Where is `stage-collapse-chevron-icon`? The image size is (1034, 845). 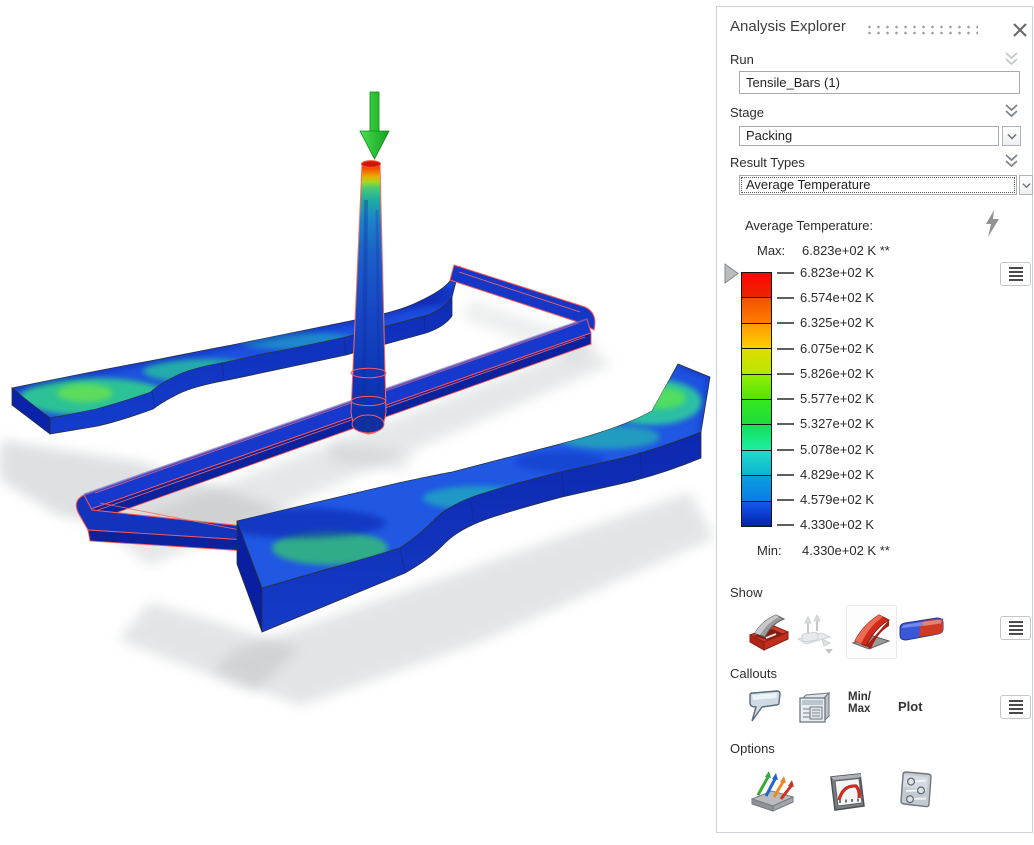
stage-collapse-chevron-icon is located at coordinates (1011, 111).